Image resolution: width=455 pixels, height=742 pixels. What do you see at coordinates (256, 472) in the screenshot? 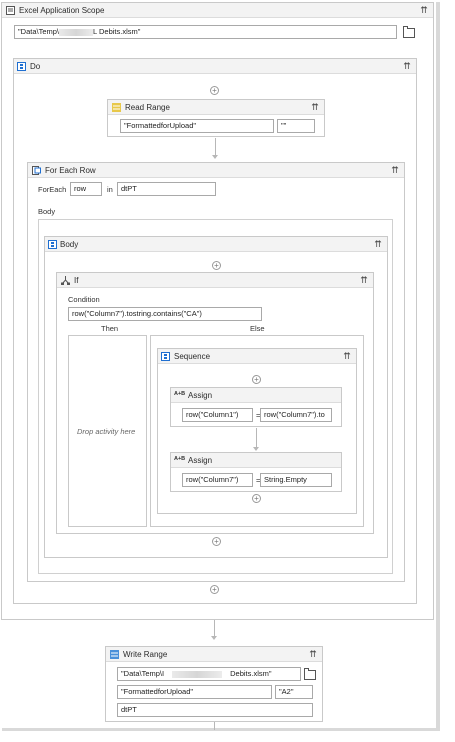
I see `assign-activity: A+B Assign row("Column7") = String.Empty` at bounding box center [256, 472].